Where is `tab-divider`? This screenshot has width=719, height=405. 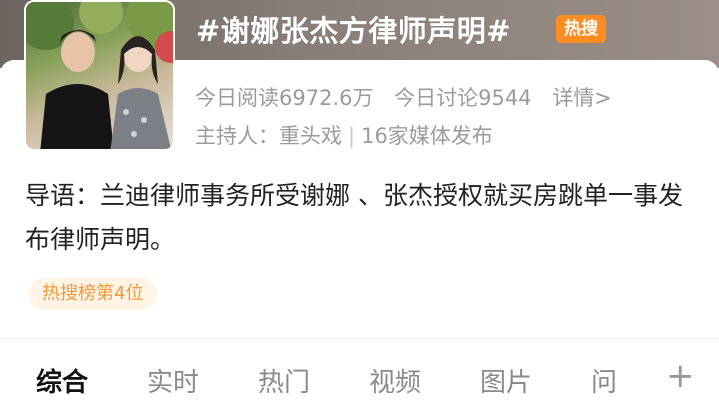
tab-divider is located at coordinates (359, 338).